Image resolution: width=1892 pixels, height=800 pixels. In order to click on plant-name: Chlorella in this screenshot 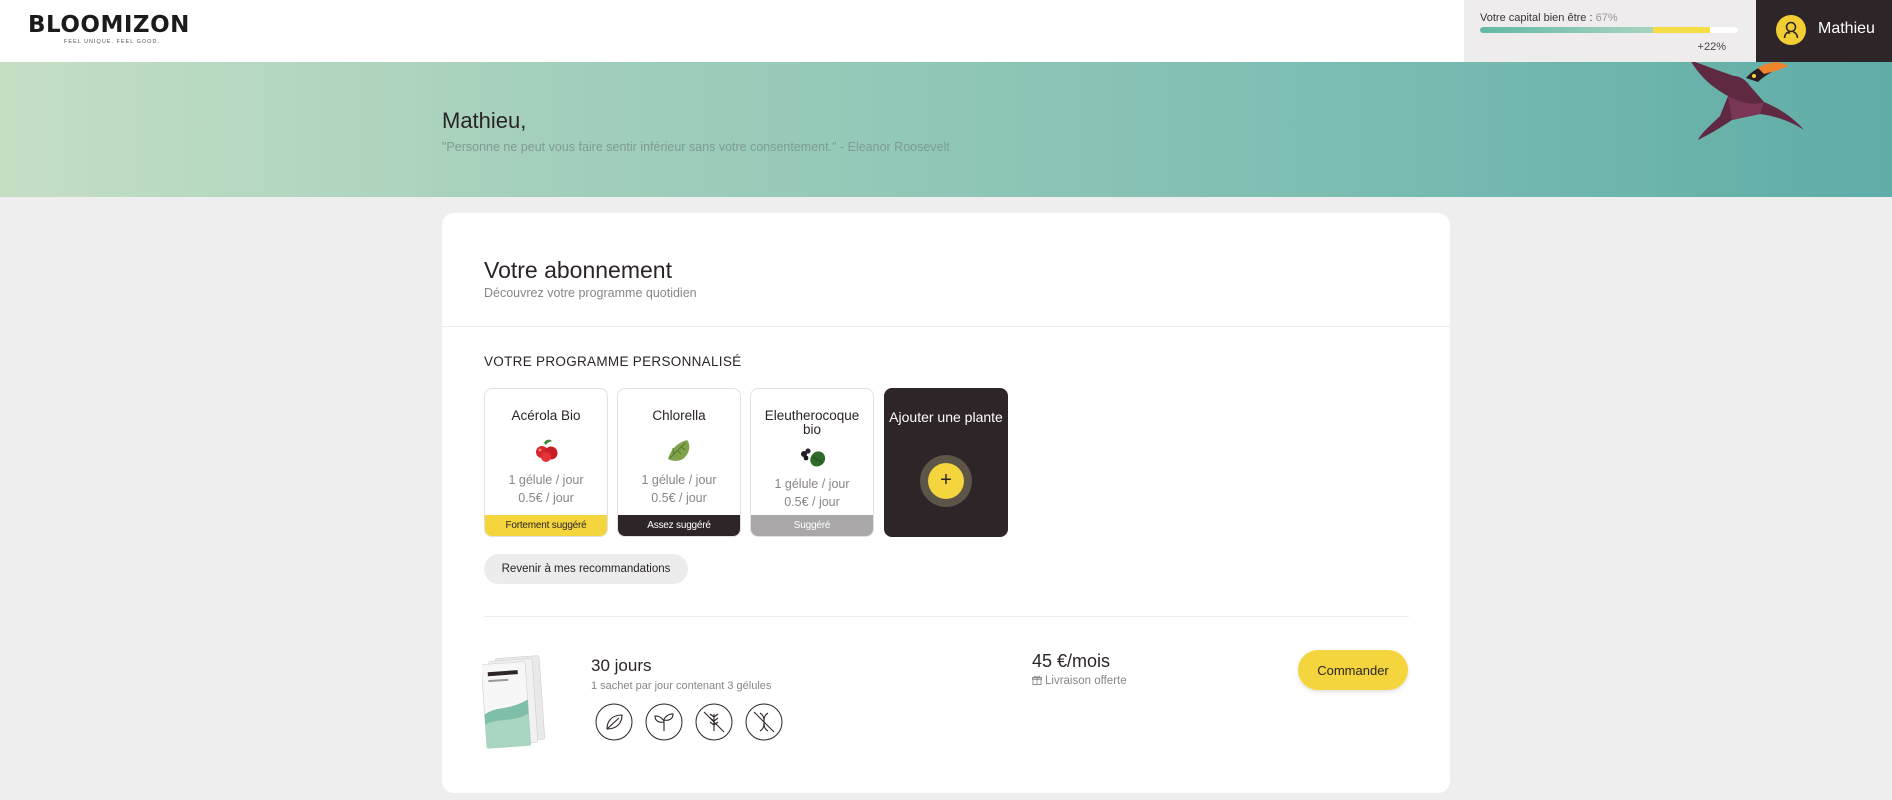, I will do `click(679, 415)`.